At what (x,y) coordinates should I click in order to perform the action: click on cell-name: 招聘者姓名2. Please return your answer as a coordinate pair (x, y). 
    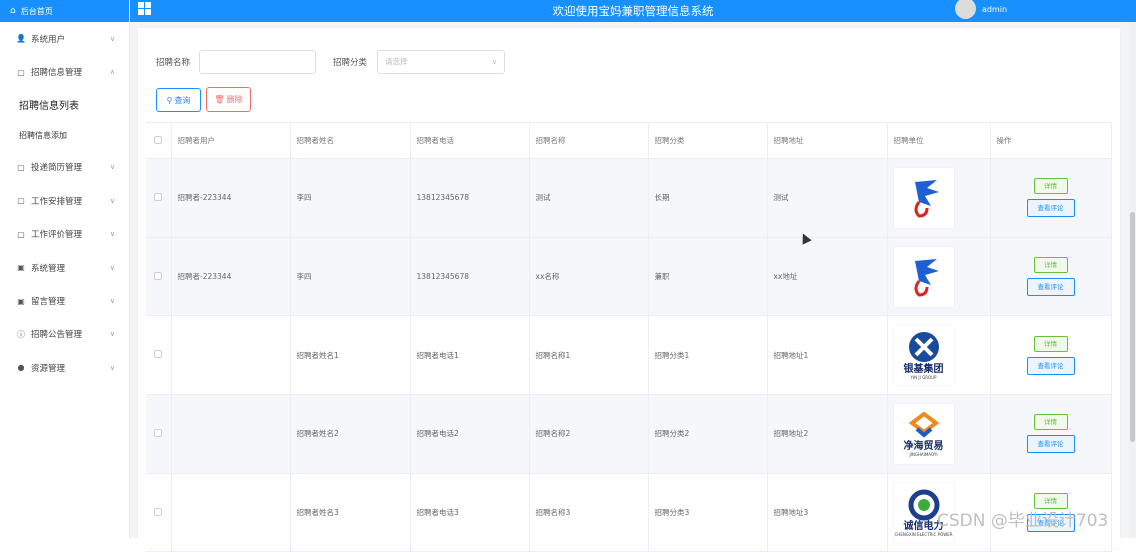
    Looking at the image, I should click on (350, 434).